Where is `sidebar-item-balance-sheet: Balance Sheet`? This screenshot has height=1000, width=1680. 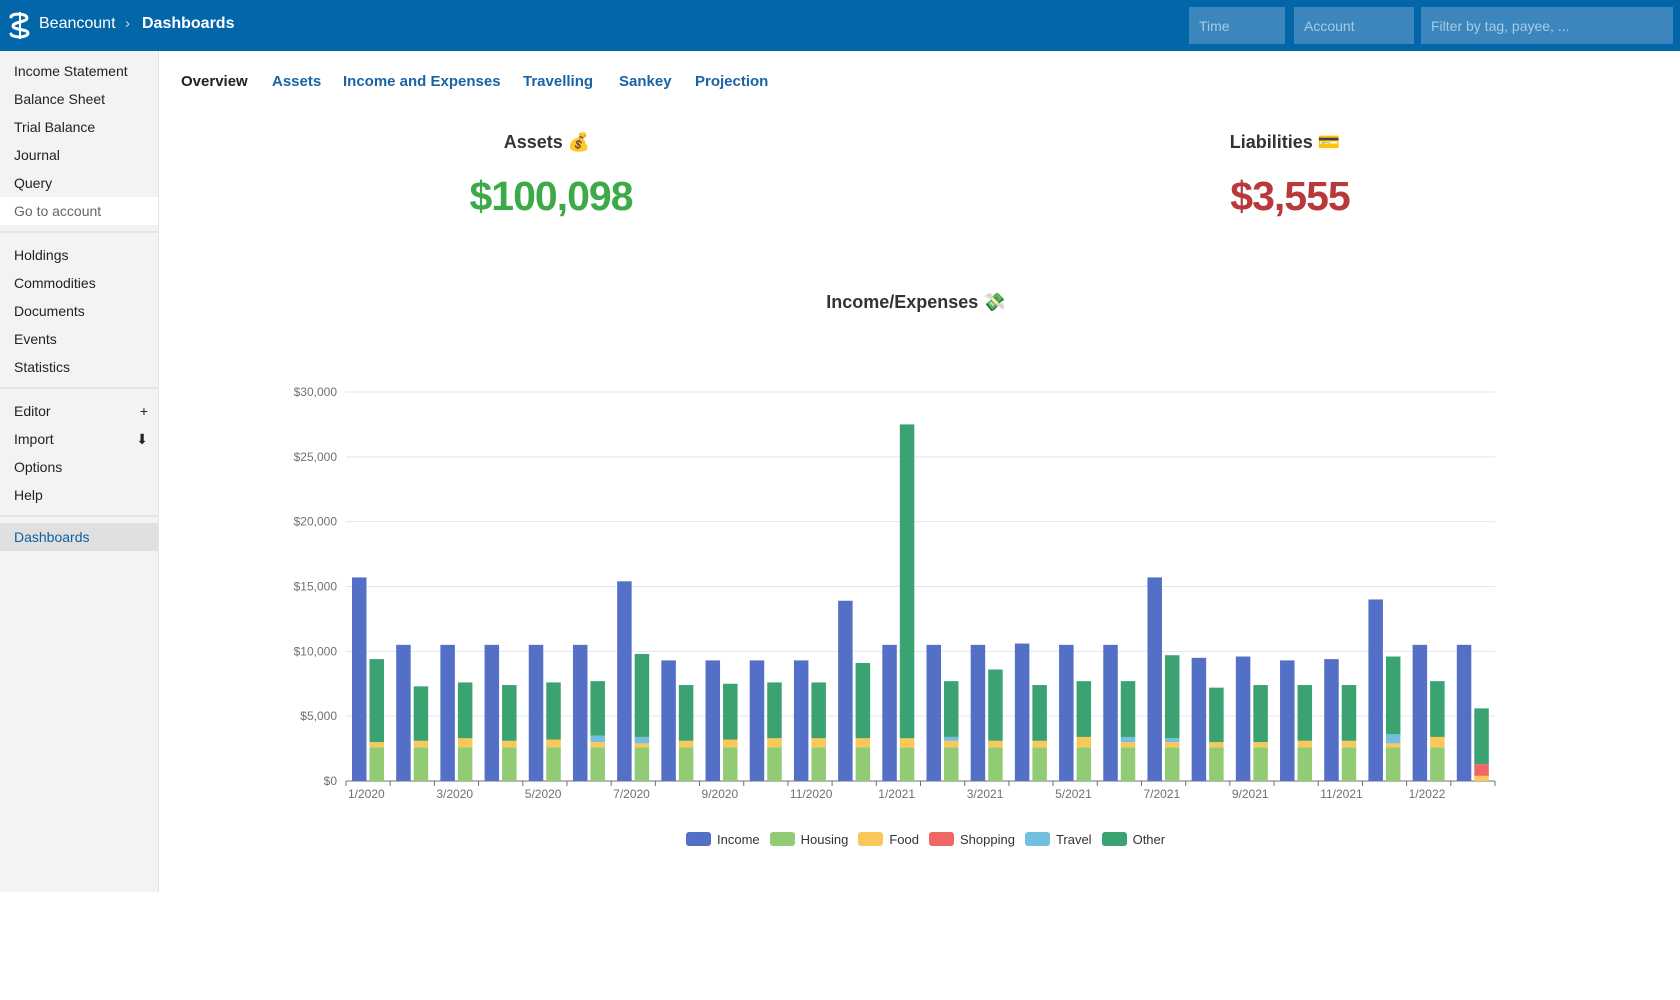 sidebar-item-balance-sheet: Balance Sheet is located at coordinates (79, 99).